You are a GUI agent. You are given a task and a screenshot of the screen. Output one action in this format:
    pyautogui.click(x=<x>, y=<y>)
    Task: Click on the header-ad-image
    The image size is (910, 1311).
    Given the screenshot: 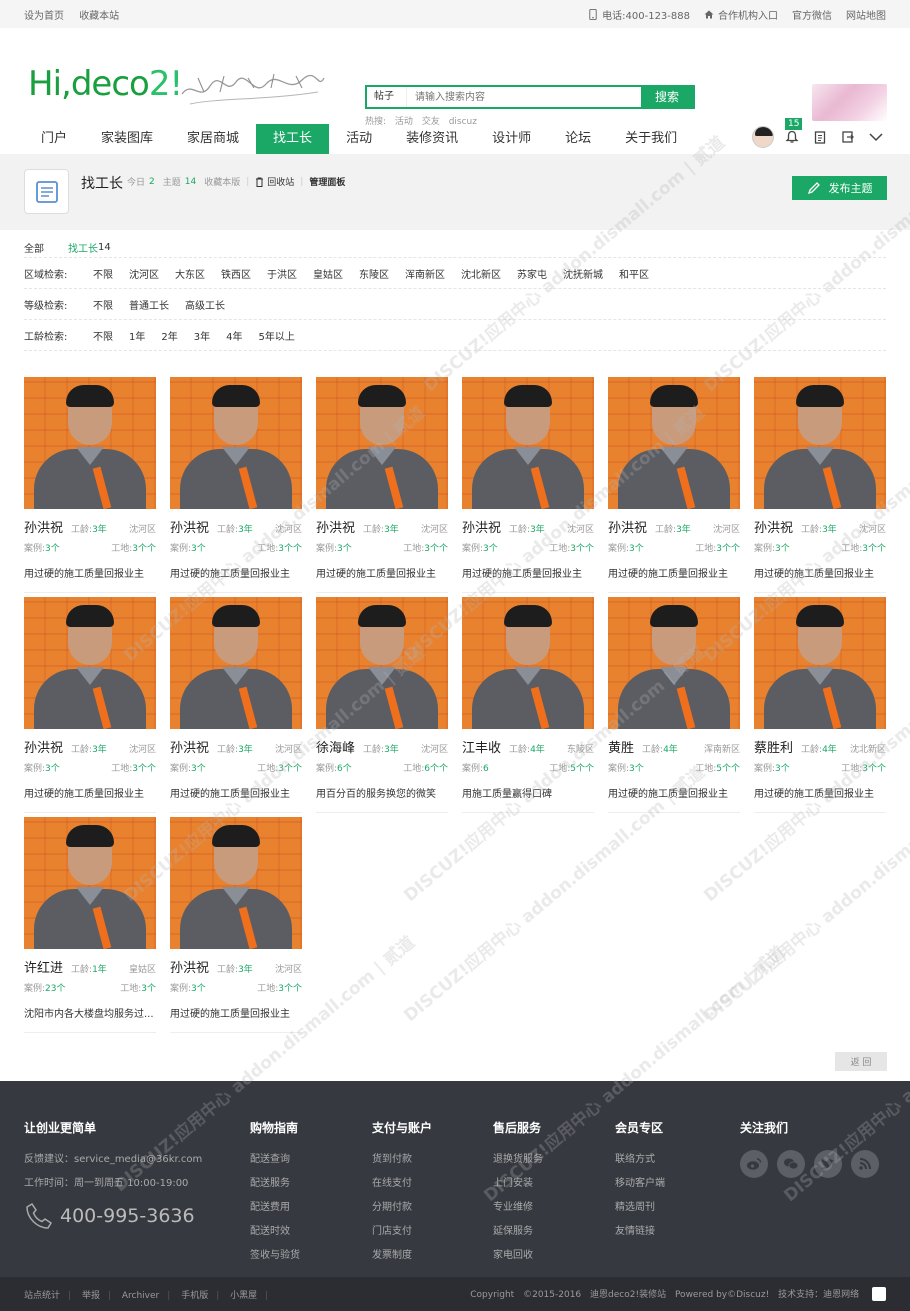 What is the action you would take?
    pyautogui.click(x=849, y=102)
    